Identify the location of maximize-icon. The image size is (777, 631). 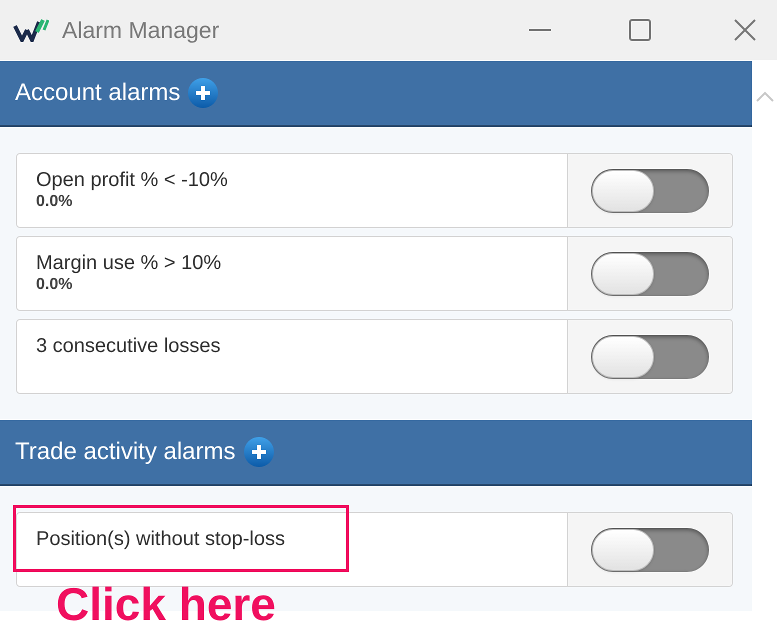
(640, 30).